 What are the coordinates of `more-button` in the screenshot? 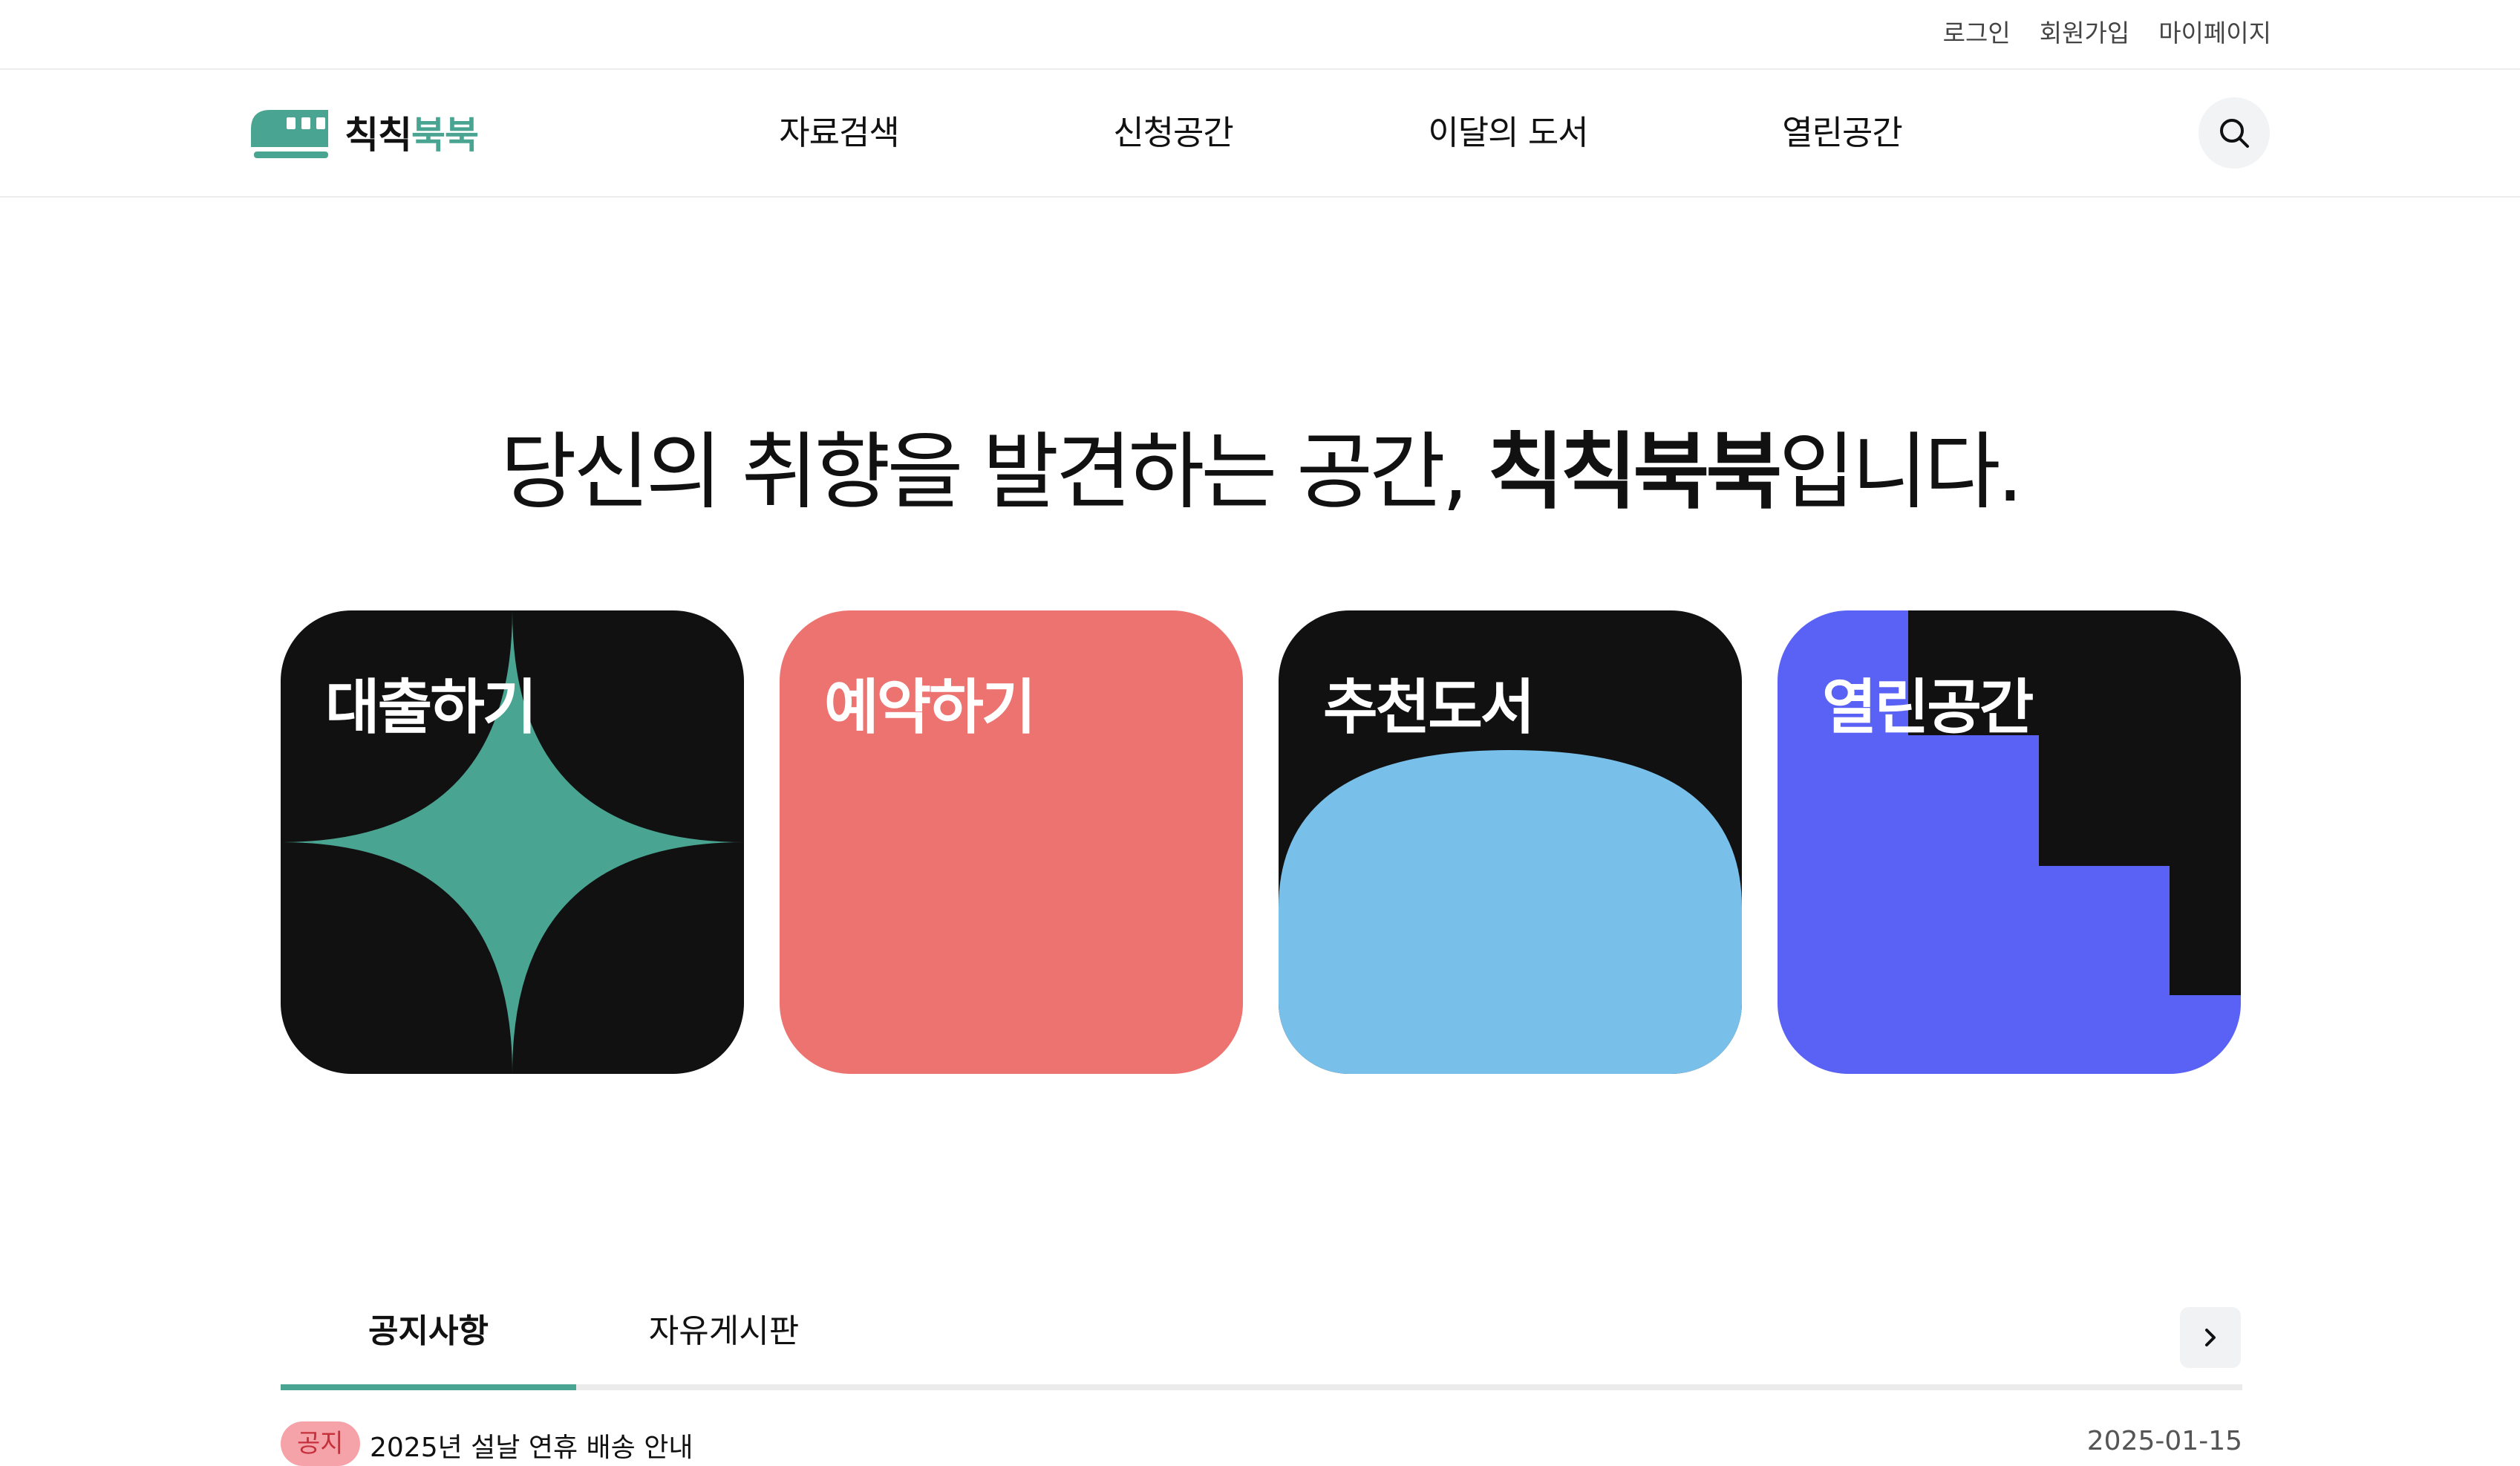 It's located at (2211, 1337).